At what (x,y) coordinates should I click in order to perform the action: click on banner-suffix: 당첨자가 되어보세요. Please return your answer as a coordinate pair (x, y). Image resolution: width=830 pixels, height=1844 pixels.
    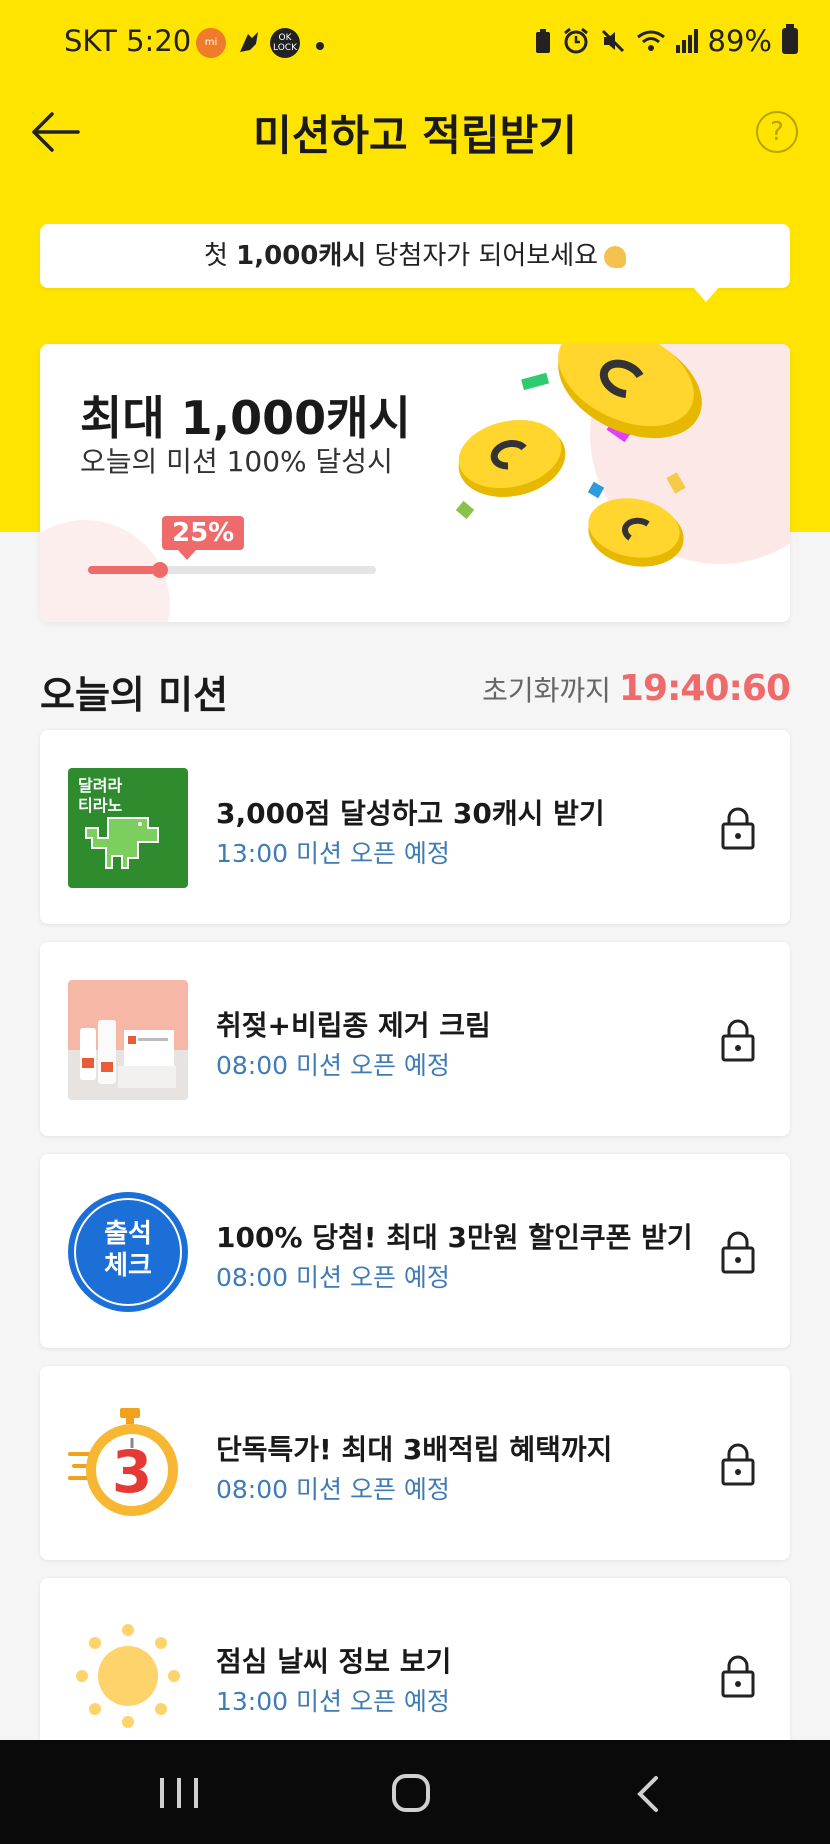
    Looking at the image, I should click on (482, 256).